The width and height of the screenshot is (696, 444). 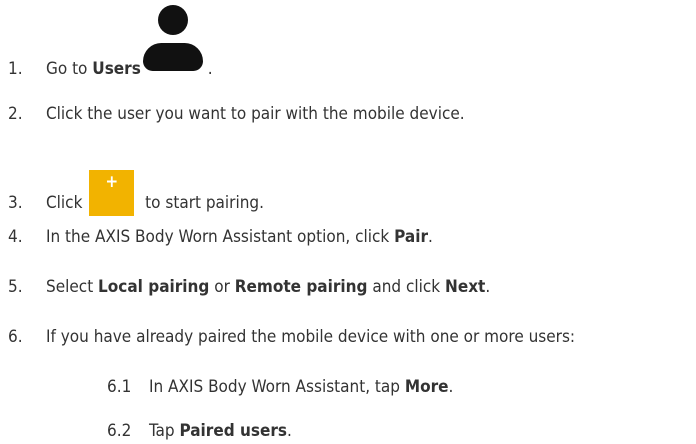 What do you see at coordinates (136, 193) in the screenshot?
I see `step-3: 3. Click + to start pairing.` at bounding box center [136, 193].